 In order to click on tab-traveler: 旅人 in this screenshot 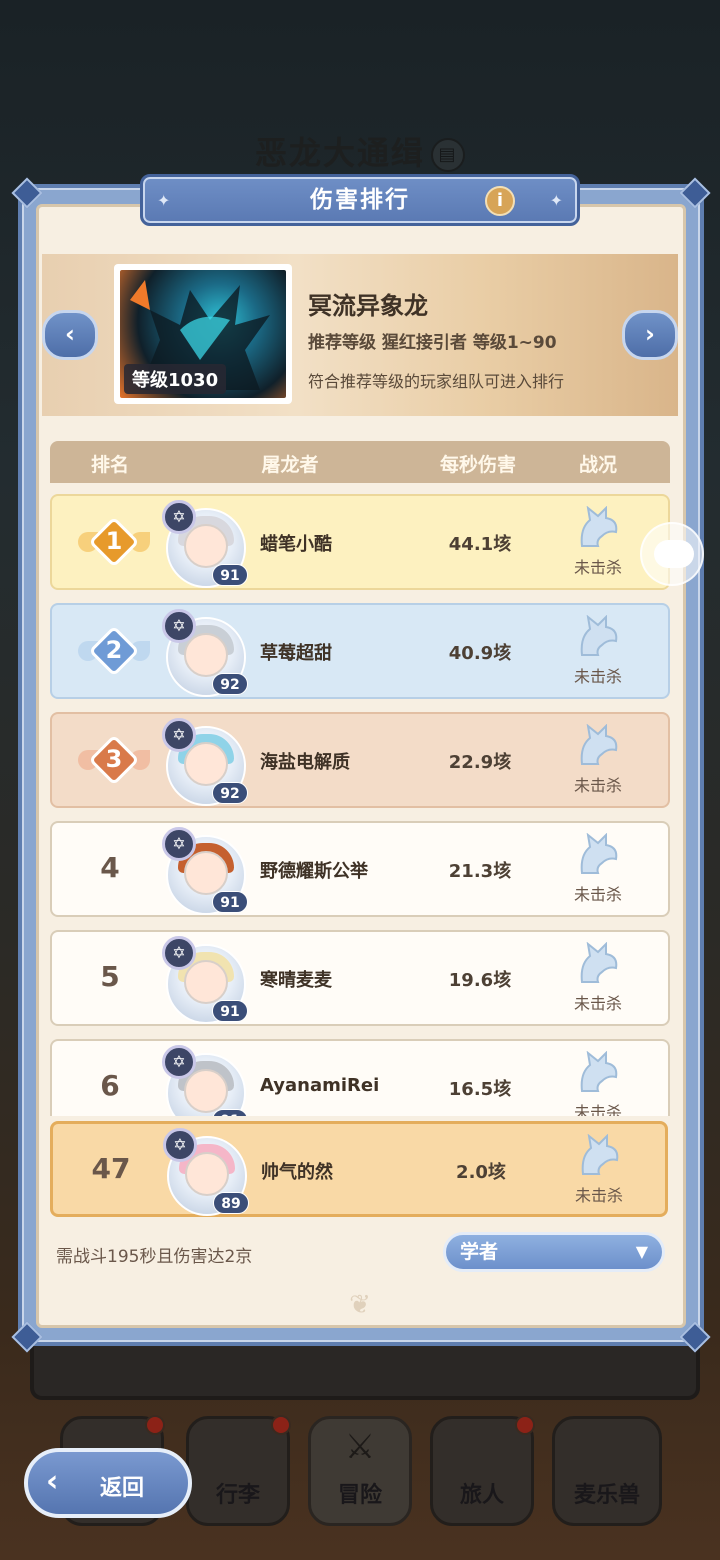, I will do `click(482, 1470)`.